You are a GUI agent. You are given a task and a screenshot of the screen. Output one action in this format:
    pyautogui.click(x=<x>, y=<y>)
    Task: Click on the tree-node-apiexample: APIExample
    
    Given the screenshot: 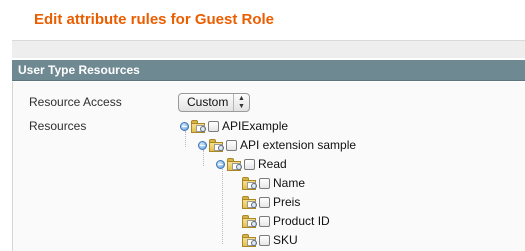 What is the action you would take?
    pyautogui.click(x=234, y=126)
    